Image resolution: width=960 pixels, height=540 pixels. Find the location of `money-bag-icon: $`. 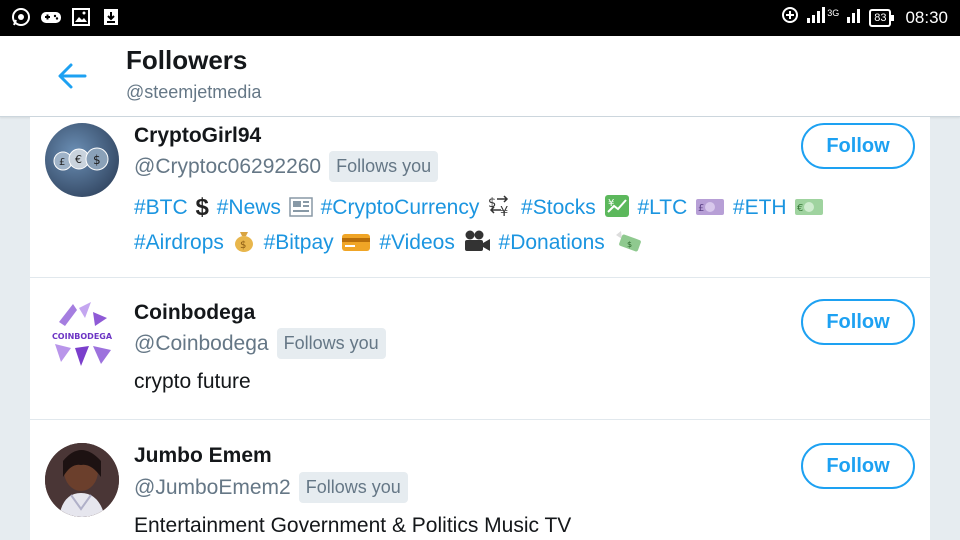

money-bag-icon: $ is located at coordinates (244, 245).